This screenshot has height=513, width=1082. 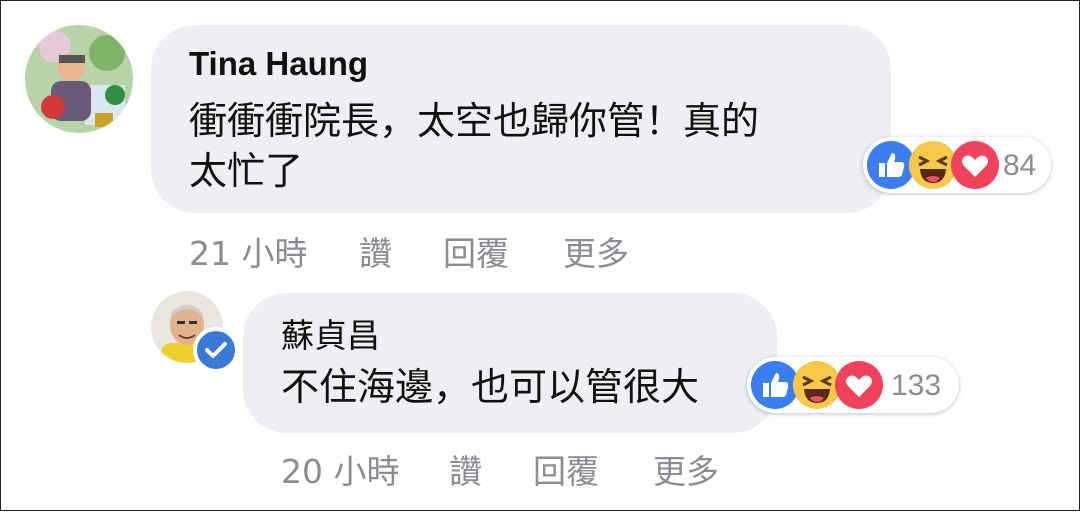 What do you see at coordinates (216, 350) in the screenshot?
I see `verified-badge-icon` at bounding box center [216, 350].